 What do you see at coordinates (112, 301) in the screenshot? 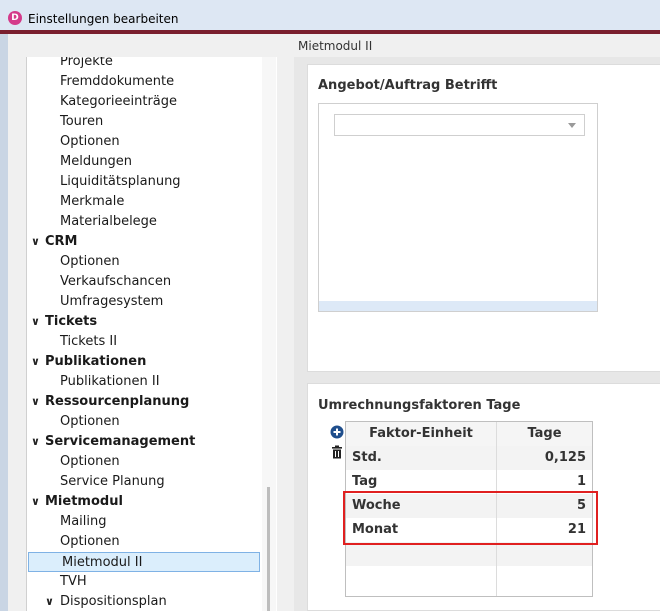
I see `tree-item-label: Umfragesystem` at bounding box center [112, 301].